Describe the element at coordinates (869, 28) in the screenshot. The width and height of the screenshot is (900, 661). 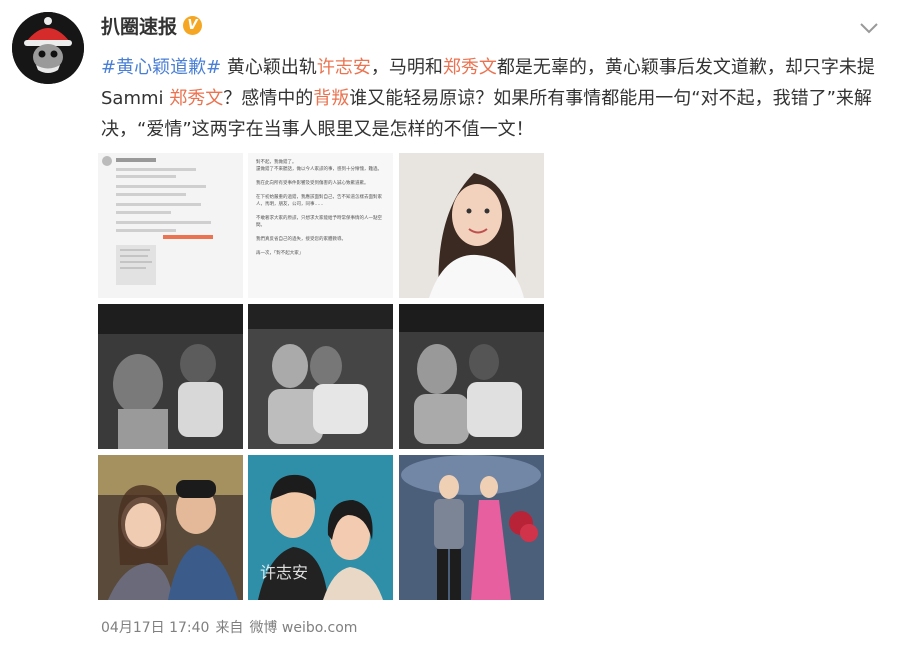
I see `chevron-down-icon` at that location.